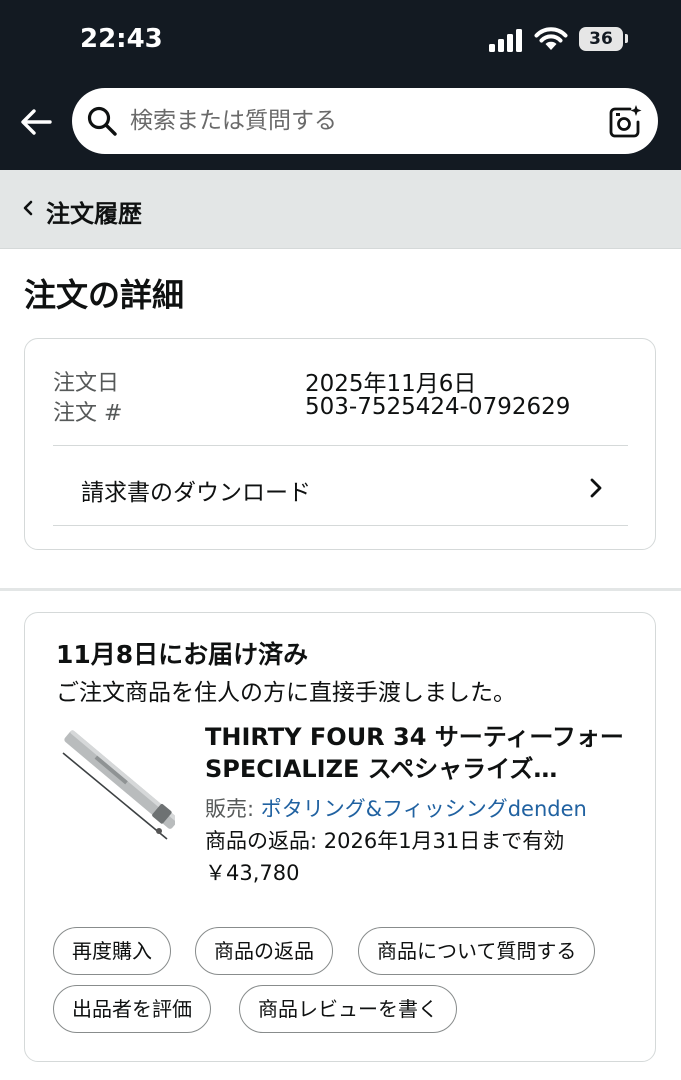  I want to click on page-title: 注文の詳細, so click(104, 295).